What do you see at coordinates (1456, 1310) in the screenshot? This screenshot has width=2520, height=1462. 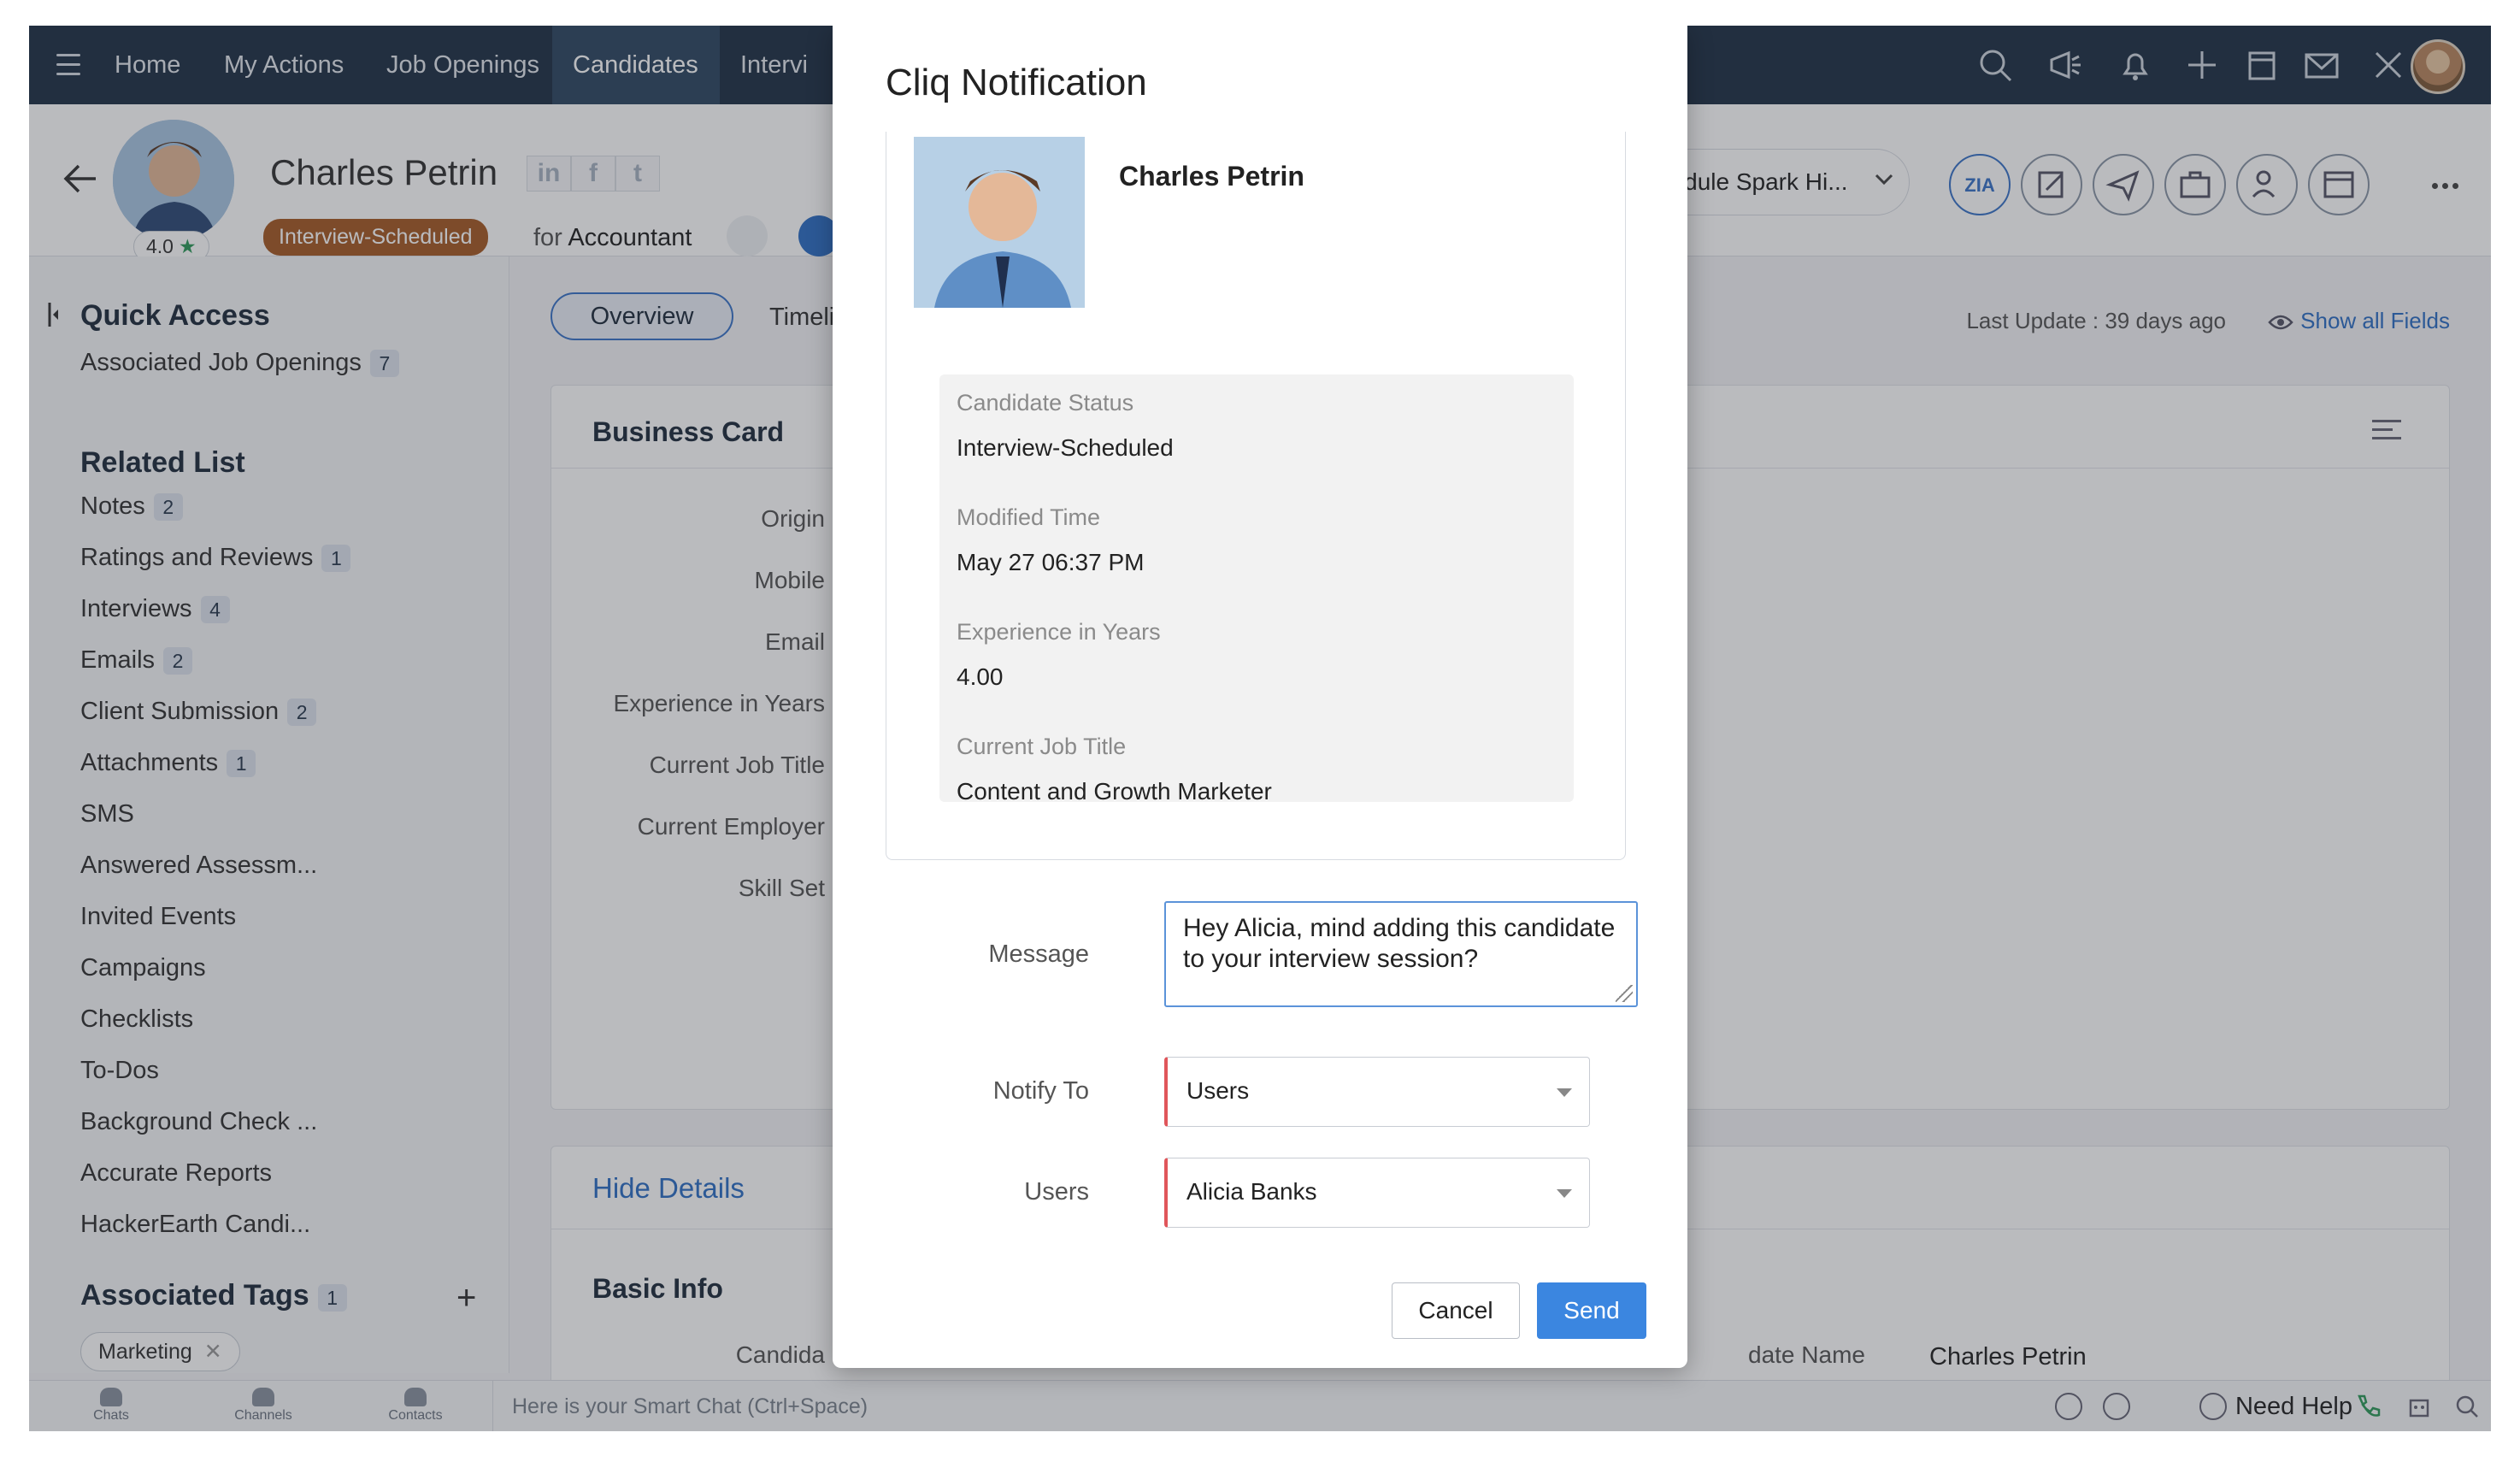 I see `cancel-button: Cancel` at bounding box center [1456, 1310].